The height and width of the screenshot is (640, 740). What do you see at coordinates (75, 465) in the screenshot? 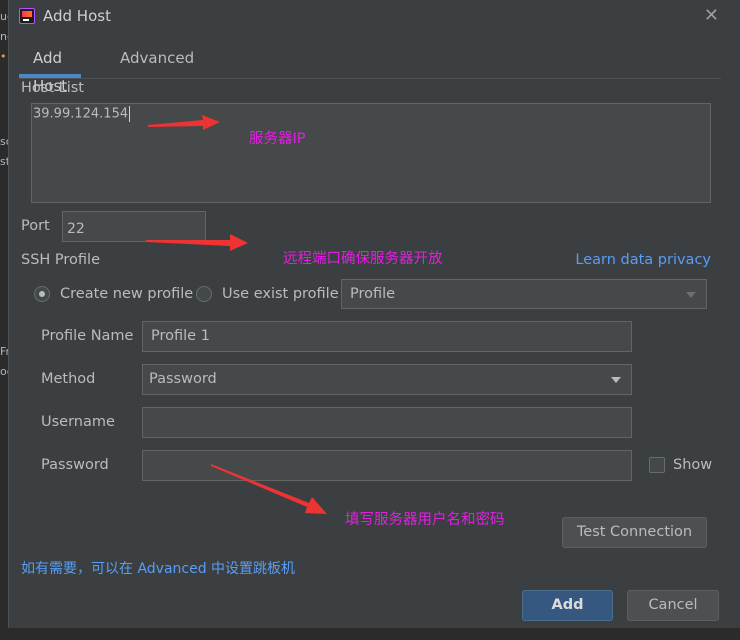
I see `password-label: Password` at bounding box center [75, 465].